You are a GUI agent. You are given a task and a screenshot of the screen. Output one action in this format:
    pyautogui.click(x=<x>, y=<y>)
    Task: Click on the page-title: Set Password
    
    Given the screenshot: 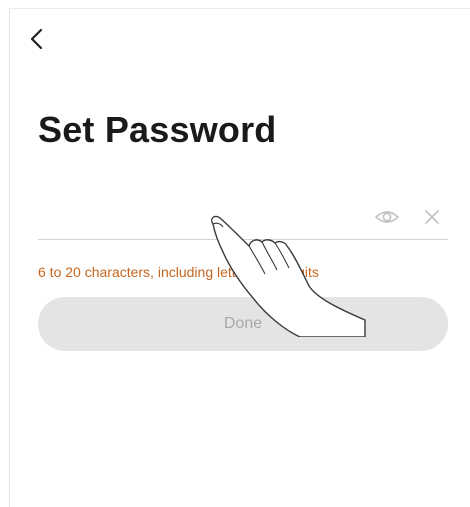 What is the action you would take?
    pyautogui.click(x=157, y=129)
    